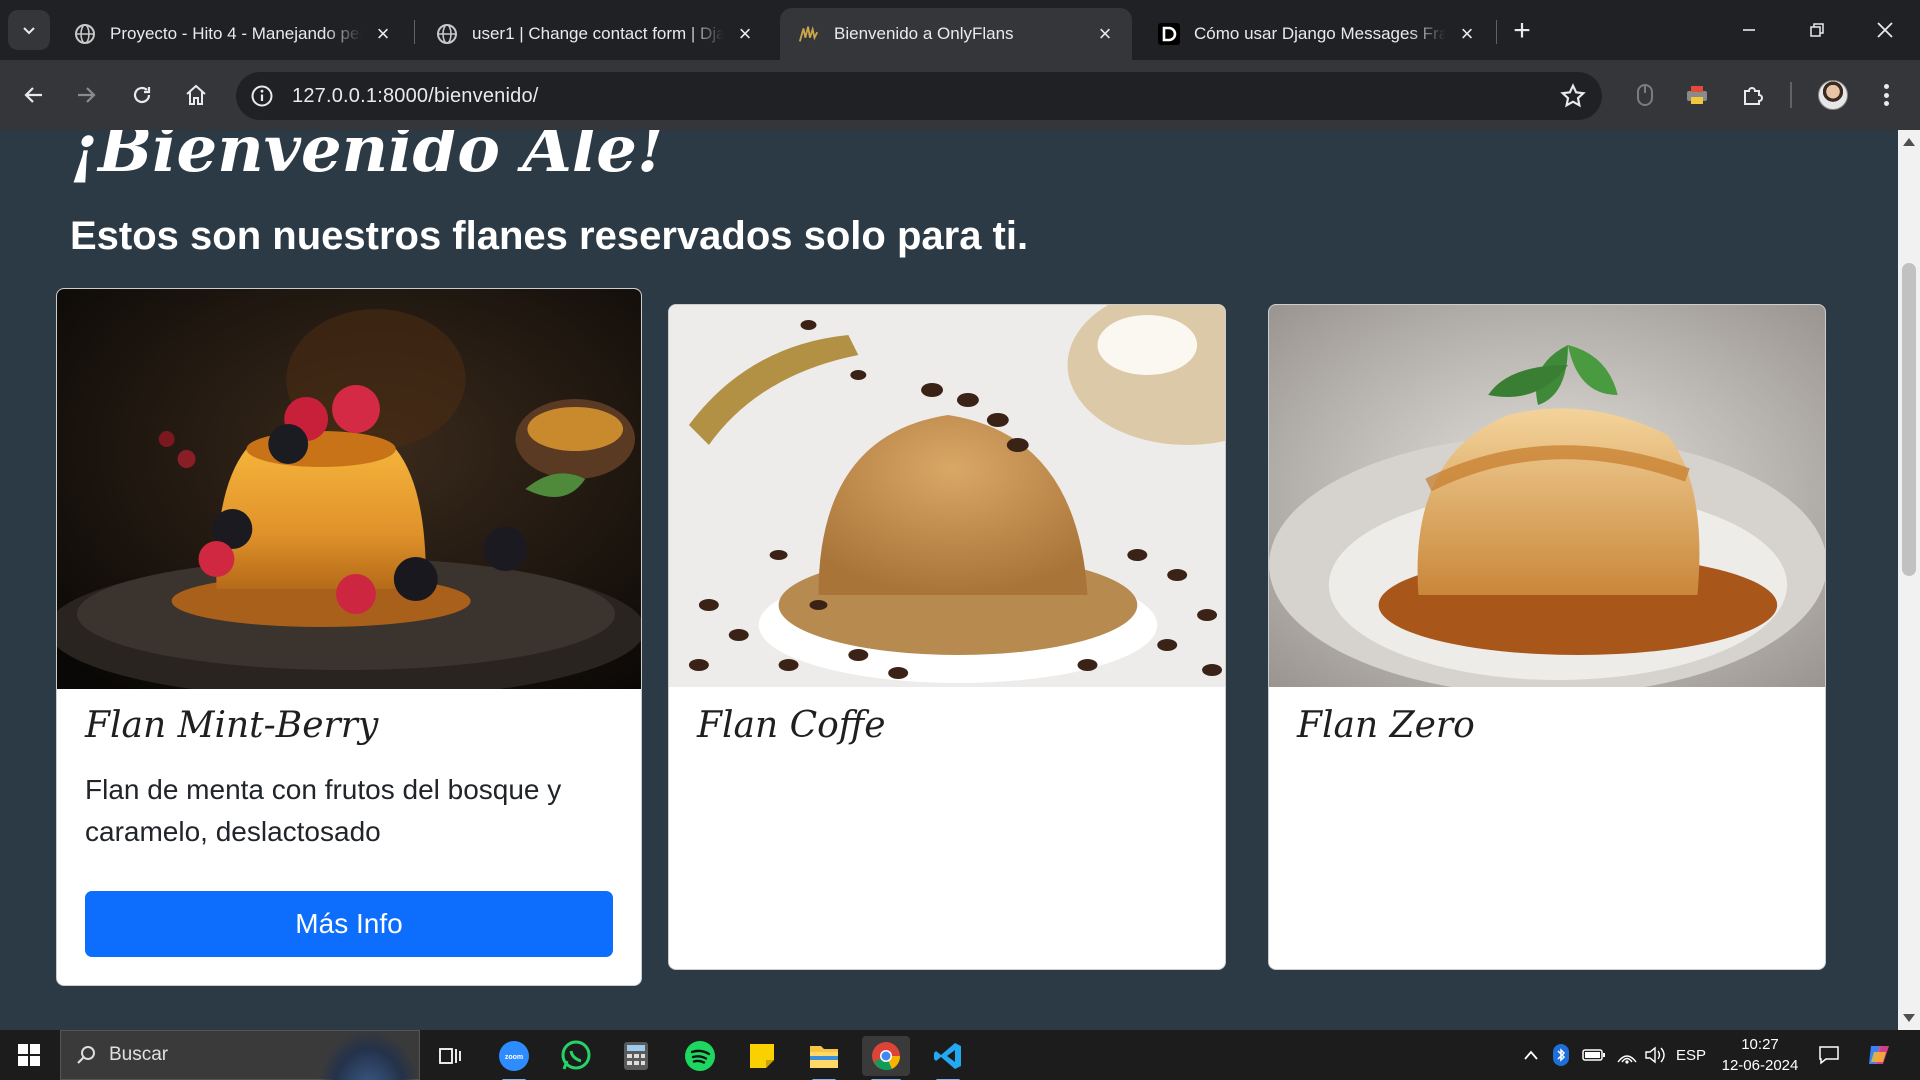 Image resolution: width=1920 pixels, height=1080 pixels. I want to click on tray-overflow-icon, so click(1531, 1055).